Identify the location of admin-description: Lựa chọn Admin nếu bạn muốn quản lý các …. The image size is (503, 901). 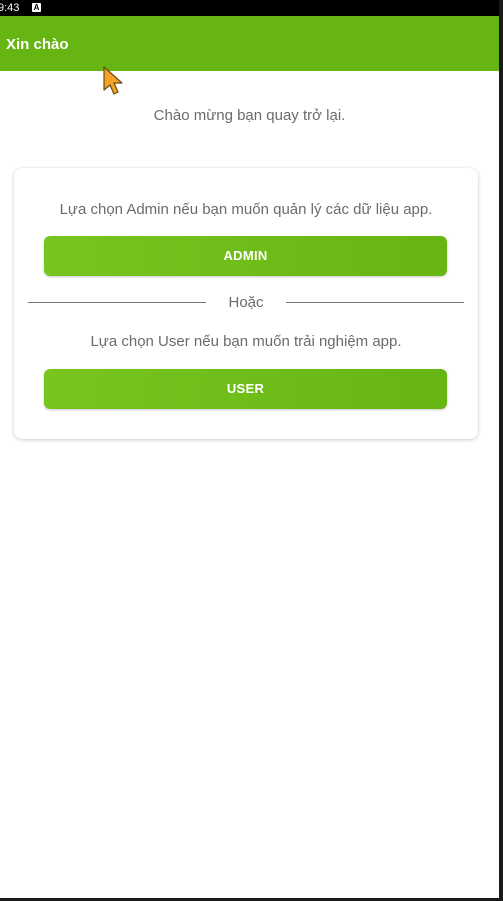
(246, 209).